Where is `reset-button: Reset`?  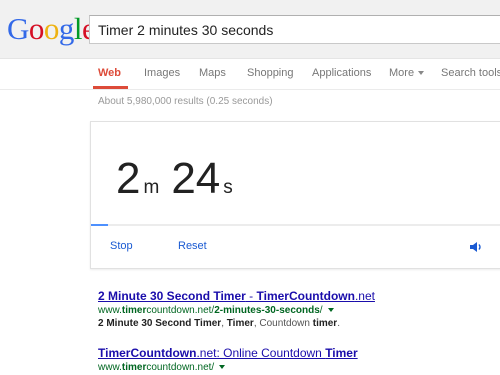
reset-button: Reset is located at coordinates (192, 246).